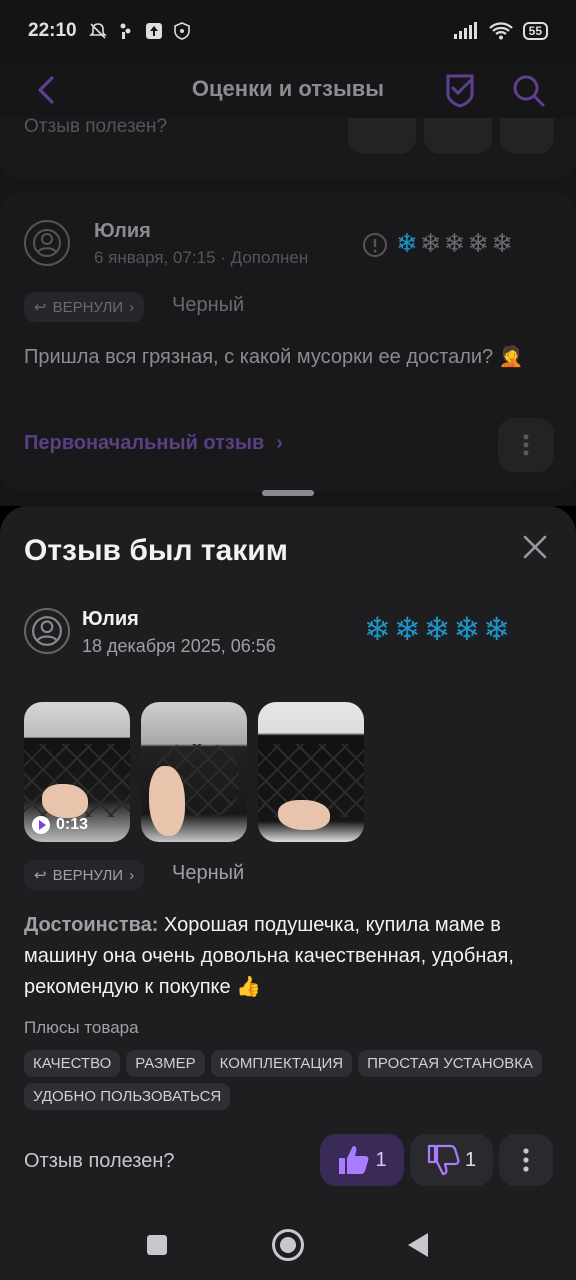  Describe the element at coordinates (91, 925) in the screenshot. I see `pros-label: Достоинства:` at that location.